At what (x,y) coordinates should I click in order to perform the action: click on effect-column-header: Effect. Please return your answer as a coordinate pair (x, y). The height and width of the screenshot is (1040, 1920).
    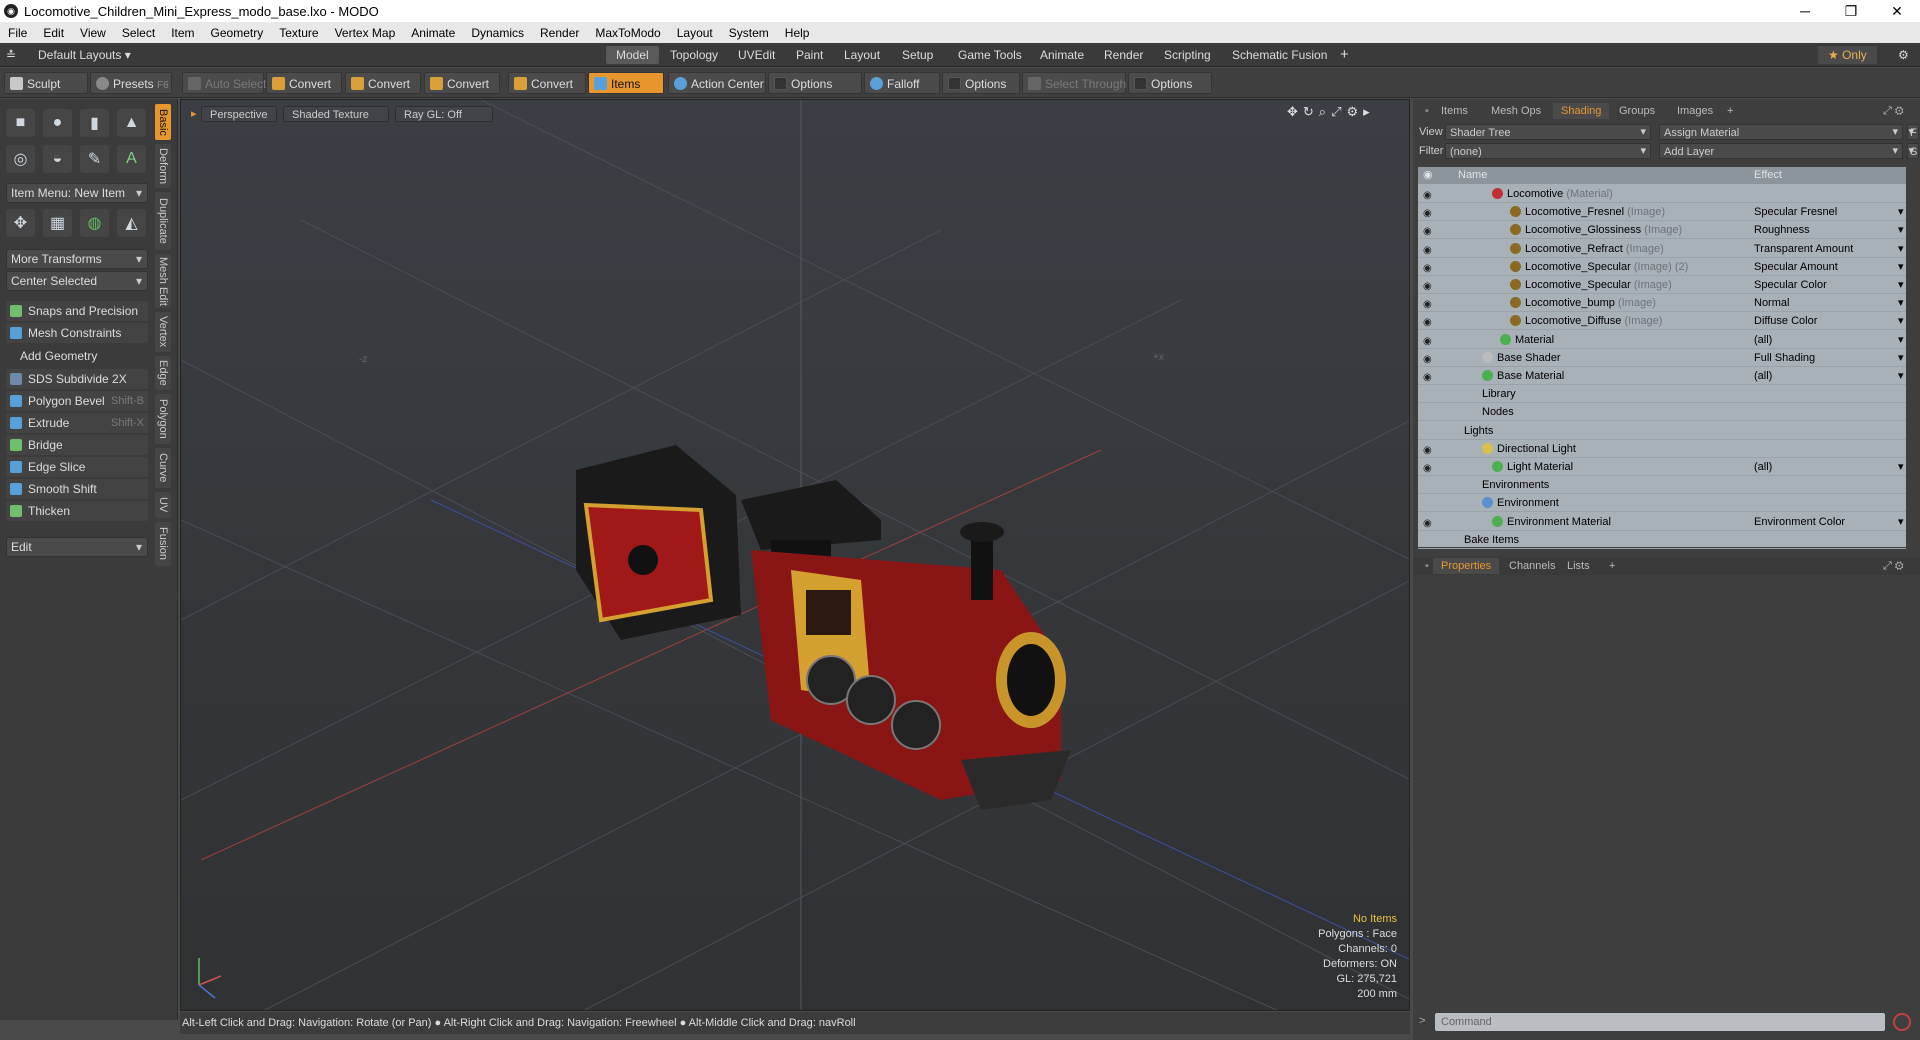
    Looking at the image, I should click on (1768, 175).